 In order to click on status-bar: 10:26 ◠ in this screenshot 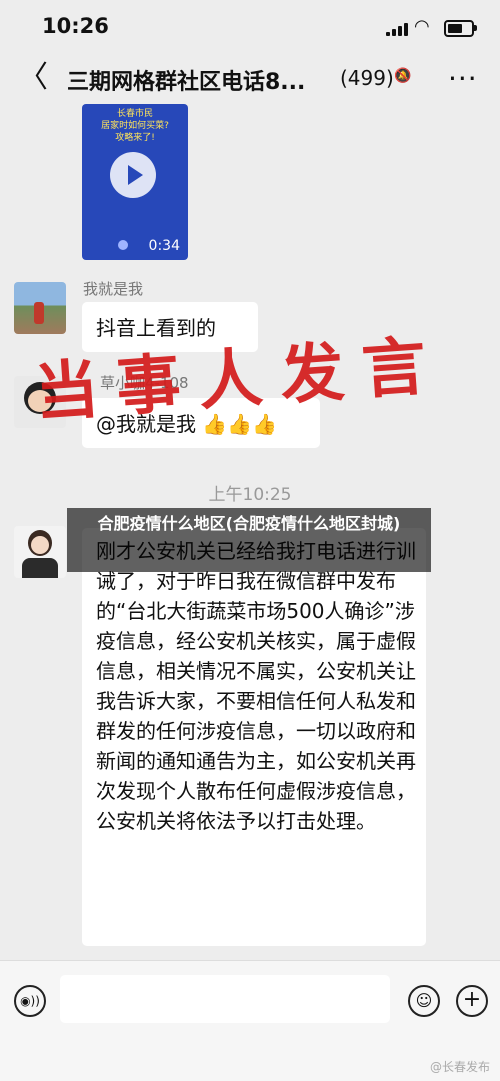, I will do `click(250, 26)`.